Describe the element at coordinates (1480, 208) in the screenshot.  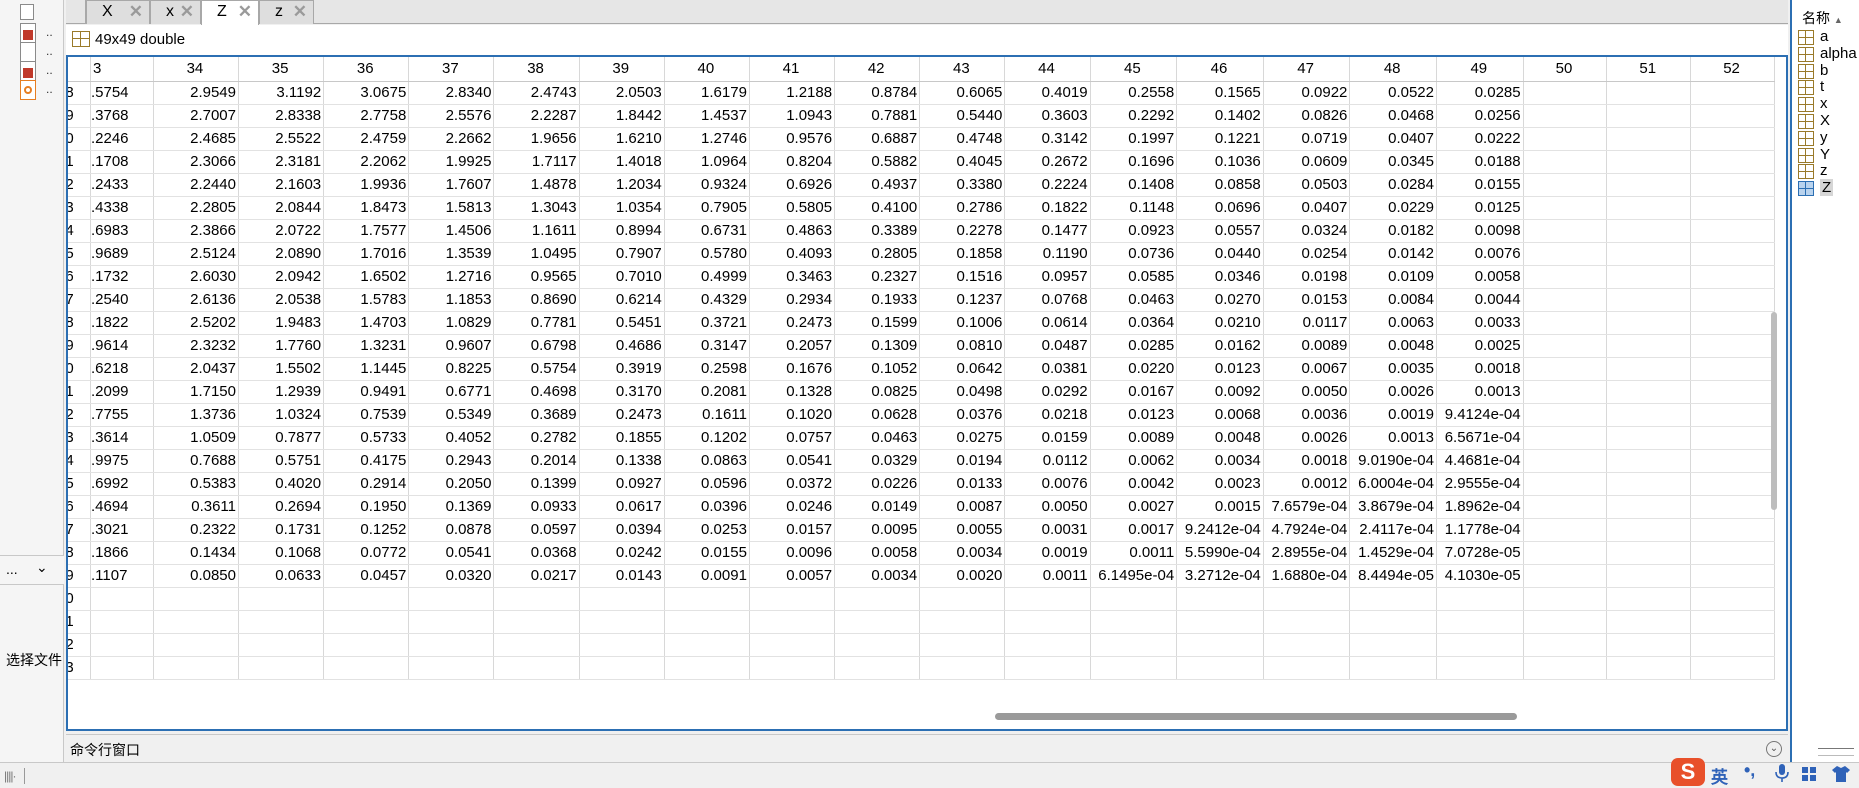
I see `table-cell: 0.0125` at that location.